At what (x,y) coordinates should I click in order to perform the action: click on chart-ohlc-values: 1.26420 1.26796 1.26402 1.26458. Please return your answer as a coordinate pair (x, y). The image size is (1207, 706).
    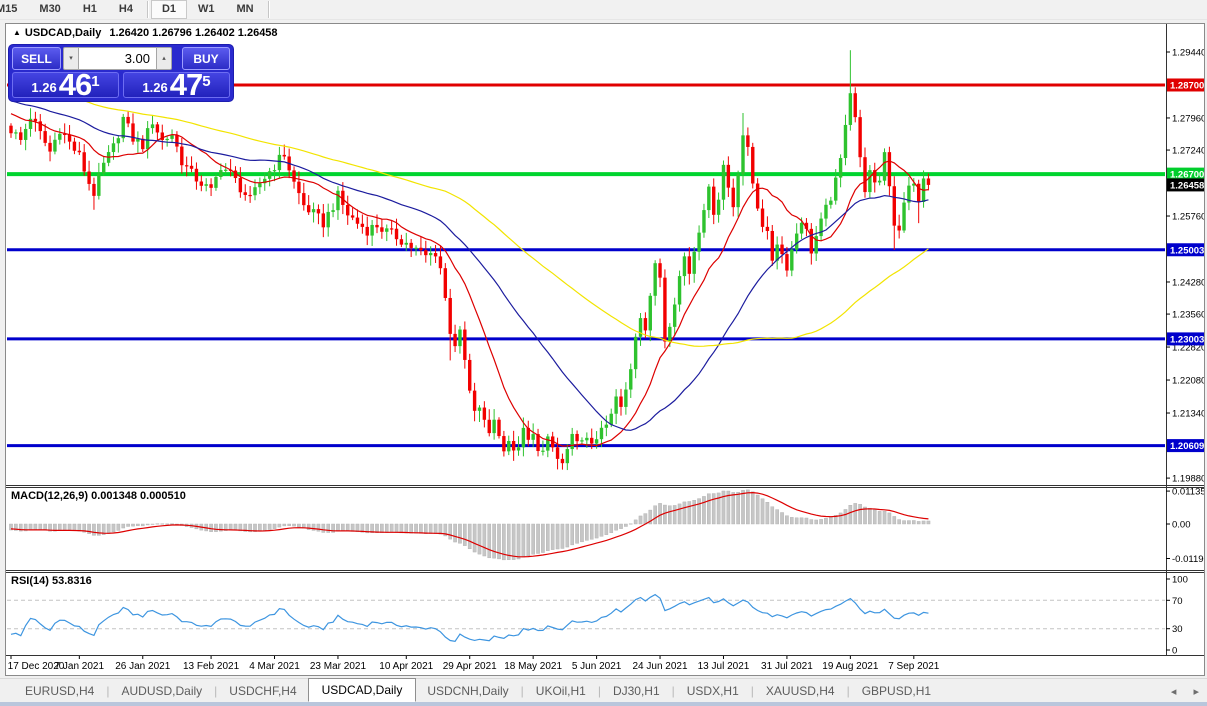
    Looking at the image, I should click on (193, 33).